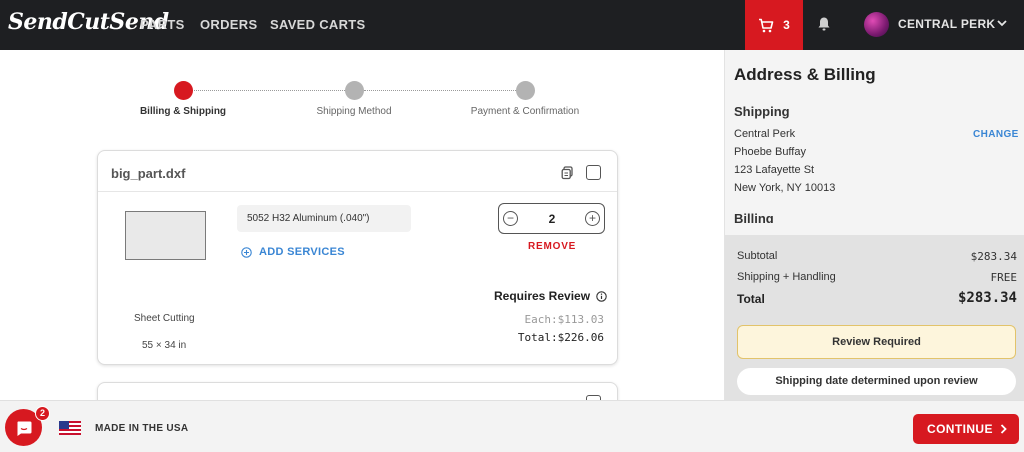  What do you see at coordinates (552, 246) in the screenshot?
I see `remove-button: REMOVE` at bounding box center [552, 246].